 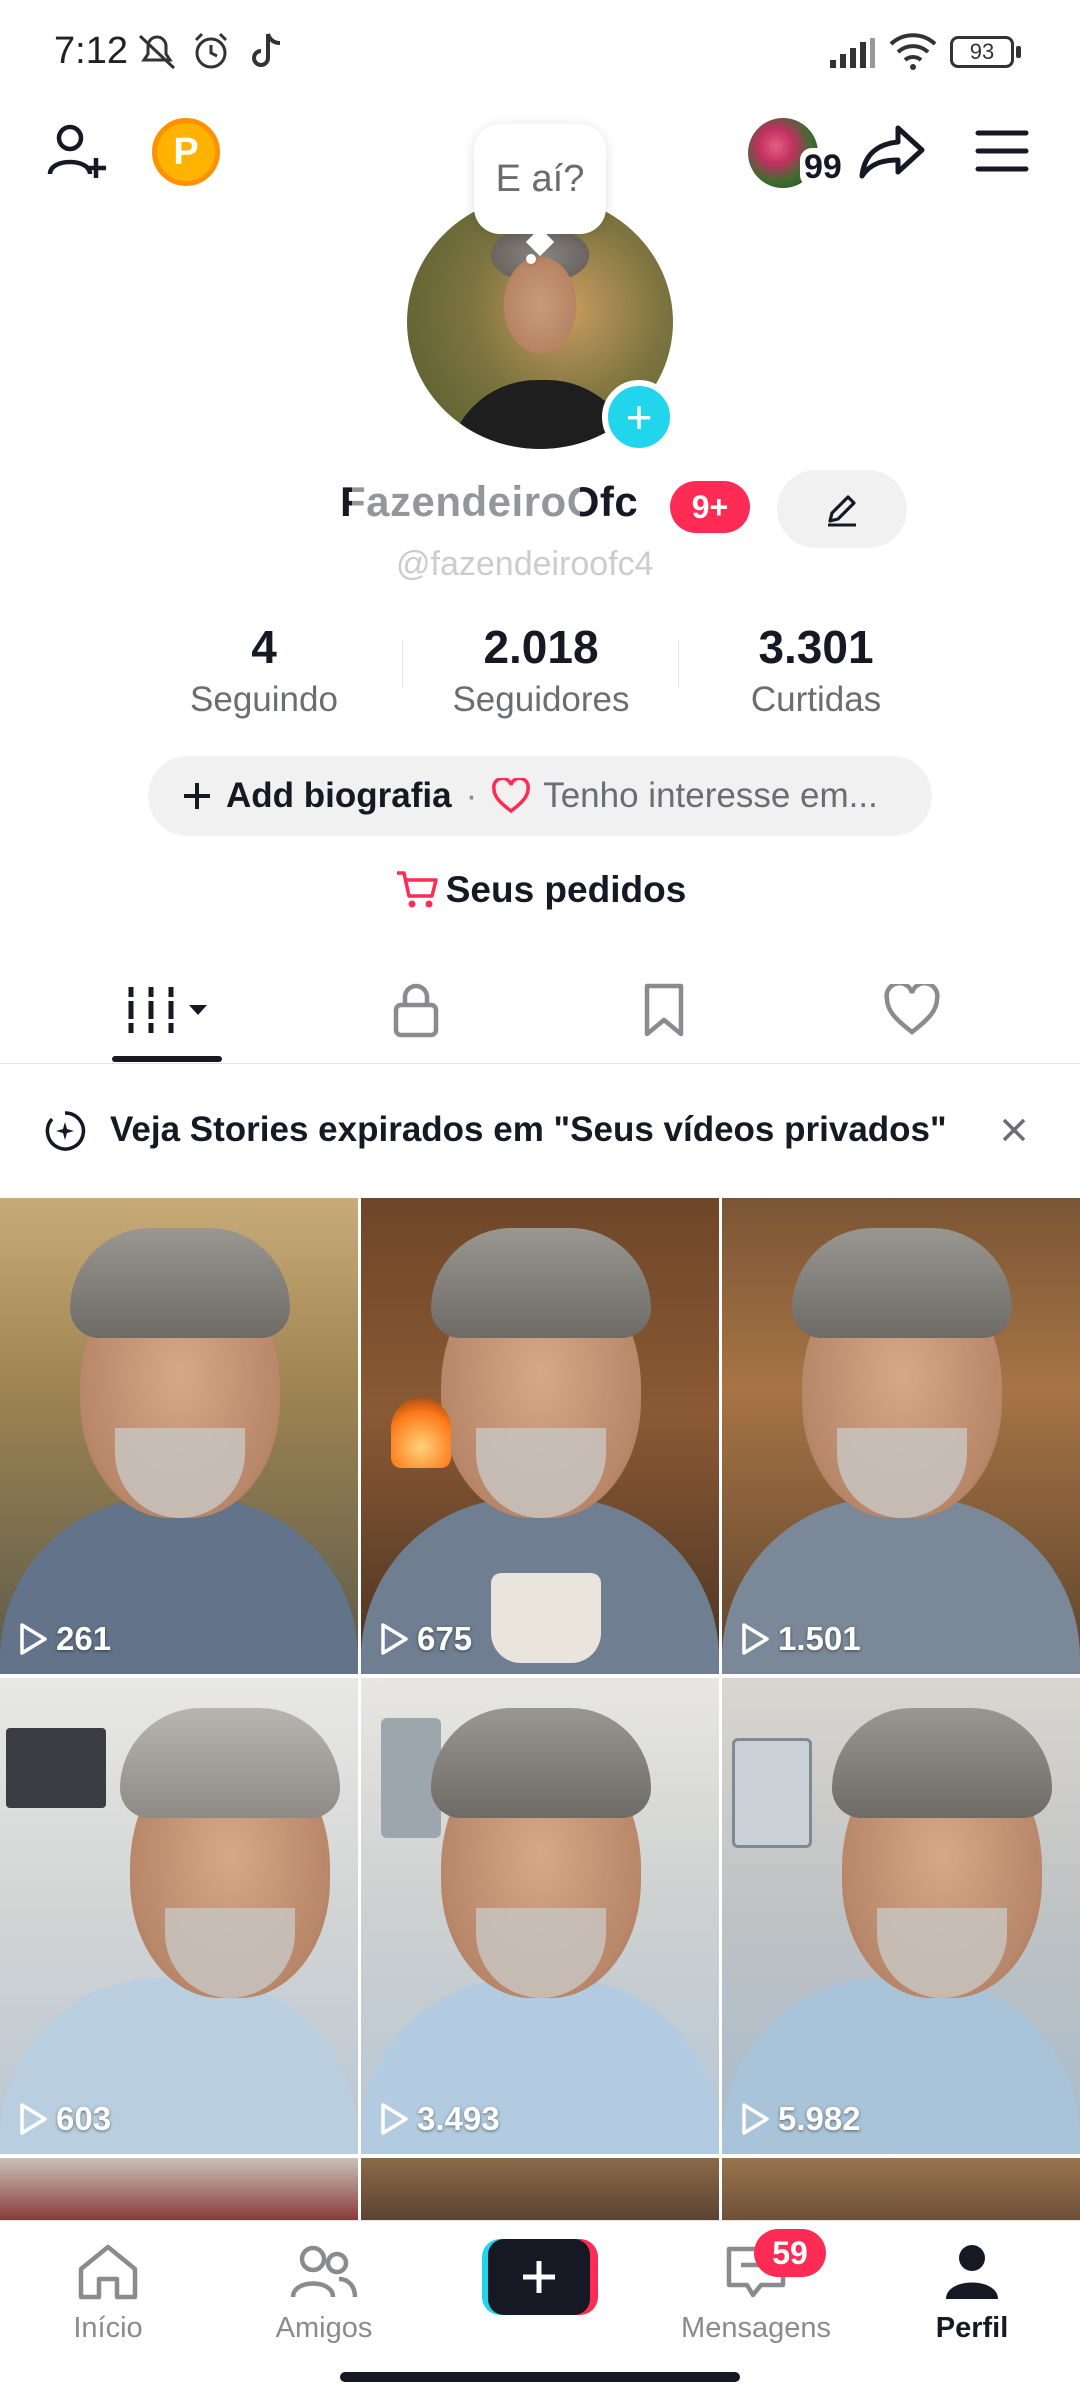 I want to click on stat-likes: 3.301 Curtidas, so click(x=816, y=670).